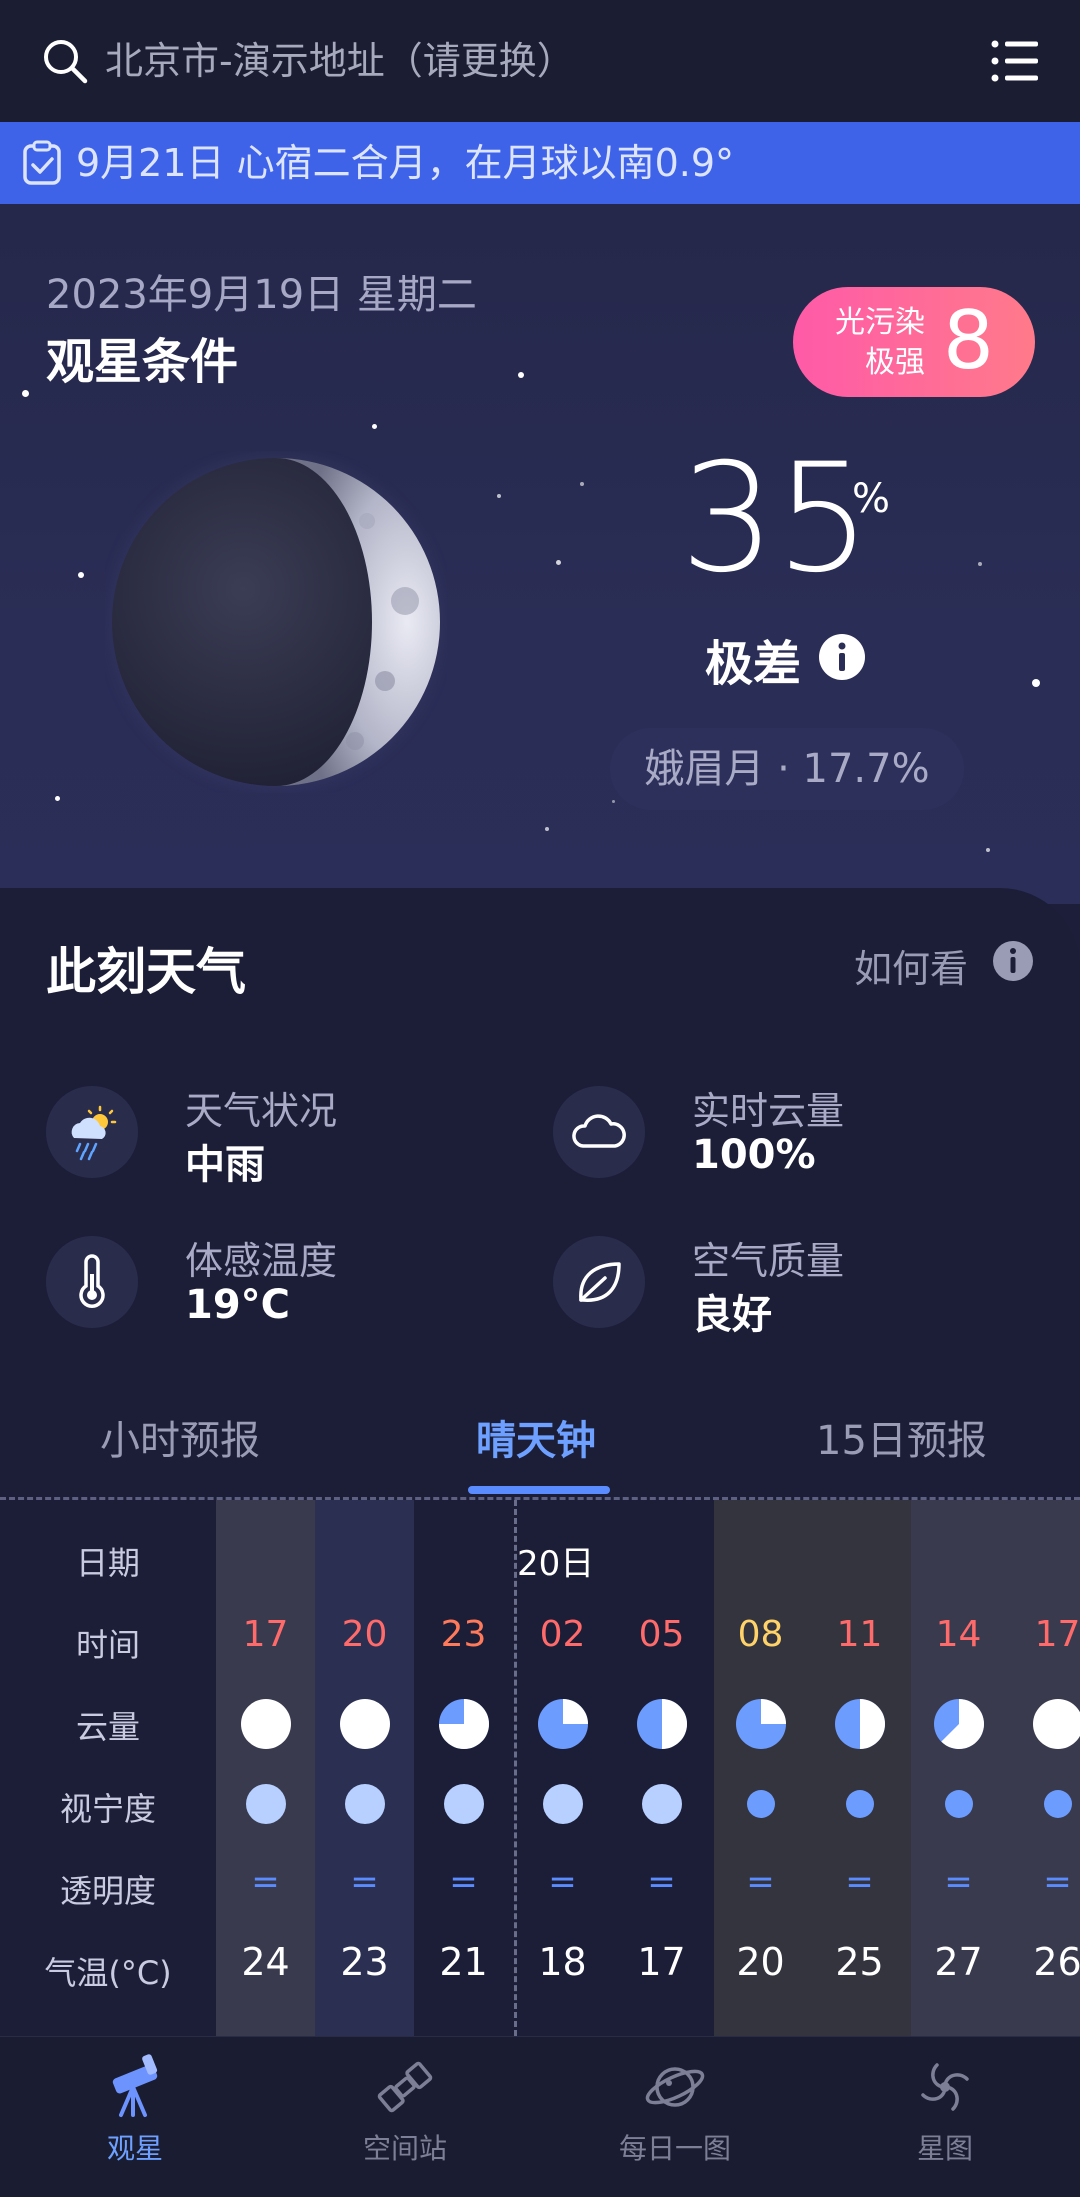 The height and width of the screenshot is (2197, 1080). I want to click on nav-space-station-label: 空间站, so click(404, 2148).